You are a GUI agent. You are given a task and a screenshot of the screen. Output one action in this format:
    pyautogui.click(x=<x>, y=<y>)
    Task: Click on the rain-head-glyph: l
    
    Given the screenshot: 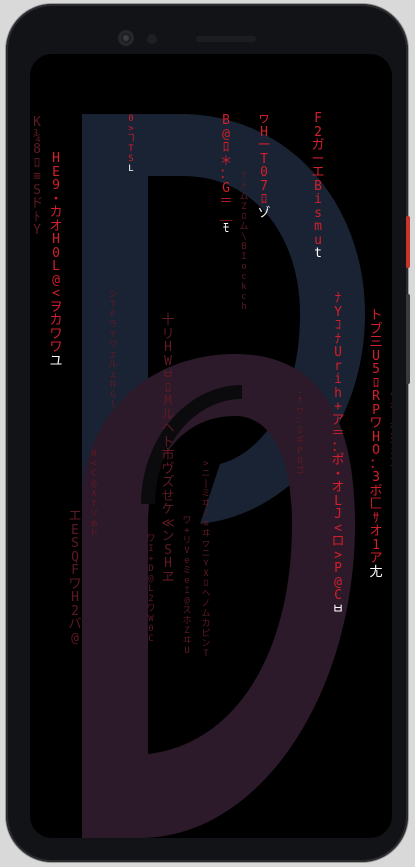 What is the action you would take?
    pyautogui.click(x=113, y=405)
    